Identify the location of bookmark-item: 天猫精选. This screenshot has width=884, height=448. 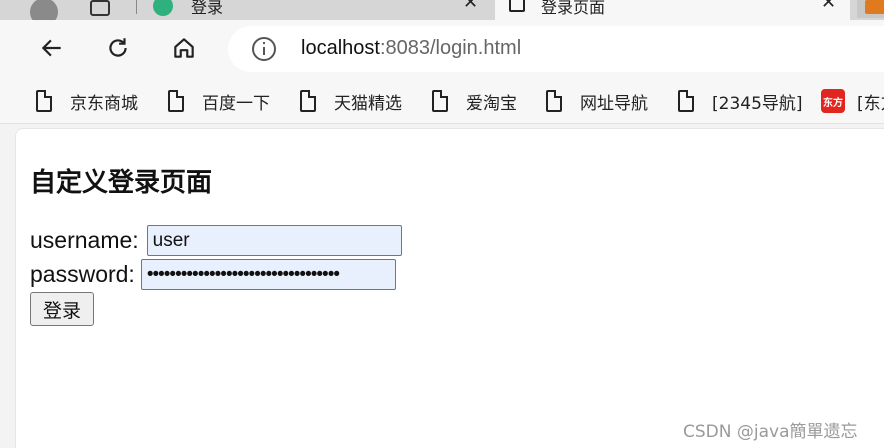
(351, 101).